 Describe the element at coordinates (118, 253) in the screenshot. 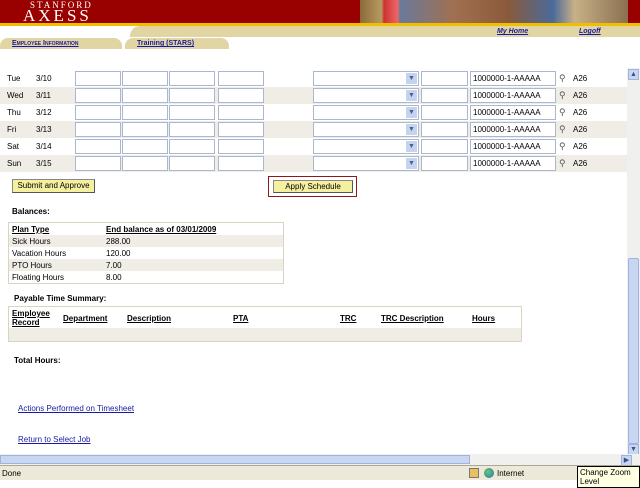

I see `plan-value: 120.00` at that location.